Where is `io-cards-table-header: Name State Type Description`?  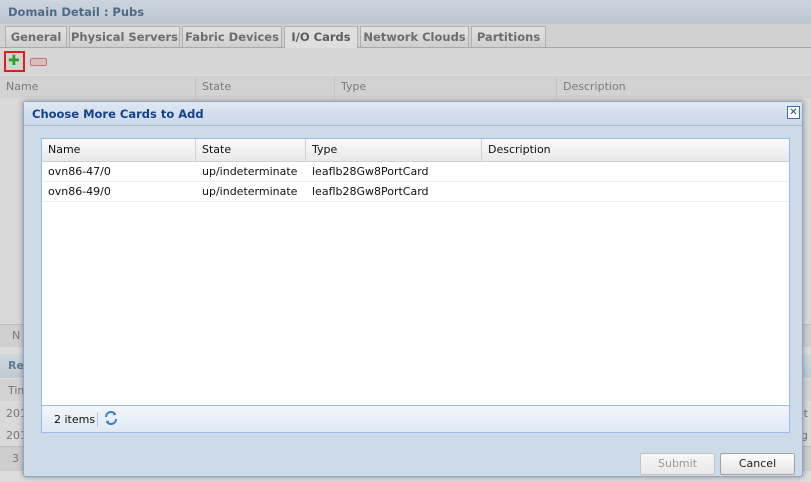 io-cards-table-header: Name State Type Description is located at coordinates (405, 87).